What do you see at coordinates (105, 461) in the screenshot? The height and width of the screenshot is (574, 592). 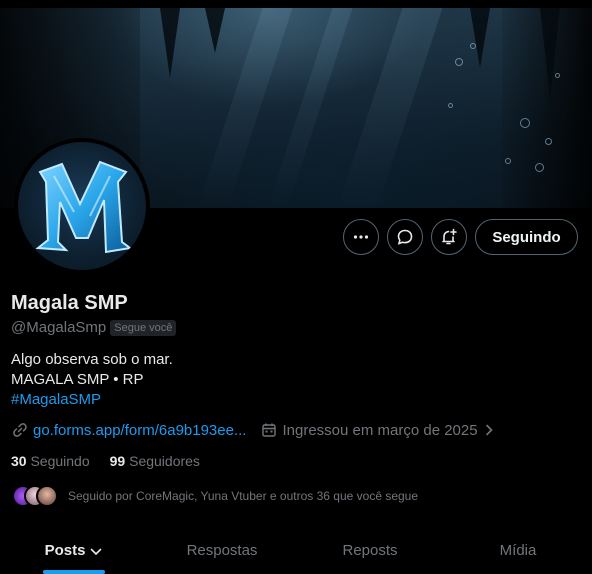 I see `follow-counts: 30 Seguindo 99 Seguidores` at bounding box center [105, 461].